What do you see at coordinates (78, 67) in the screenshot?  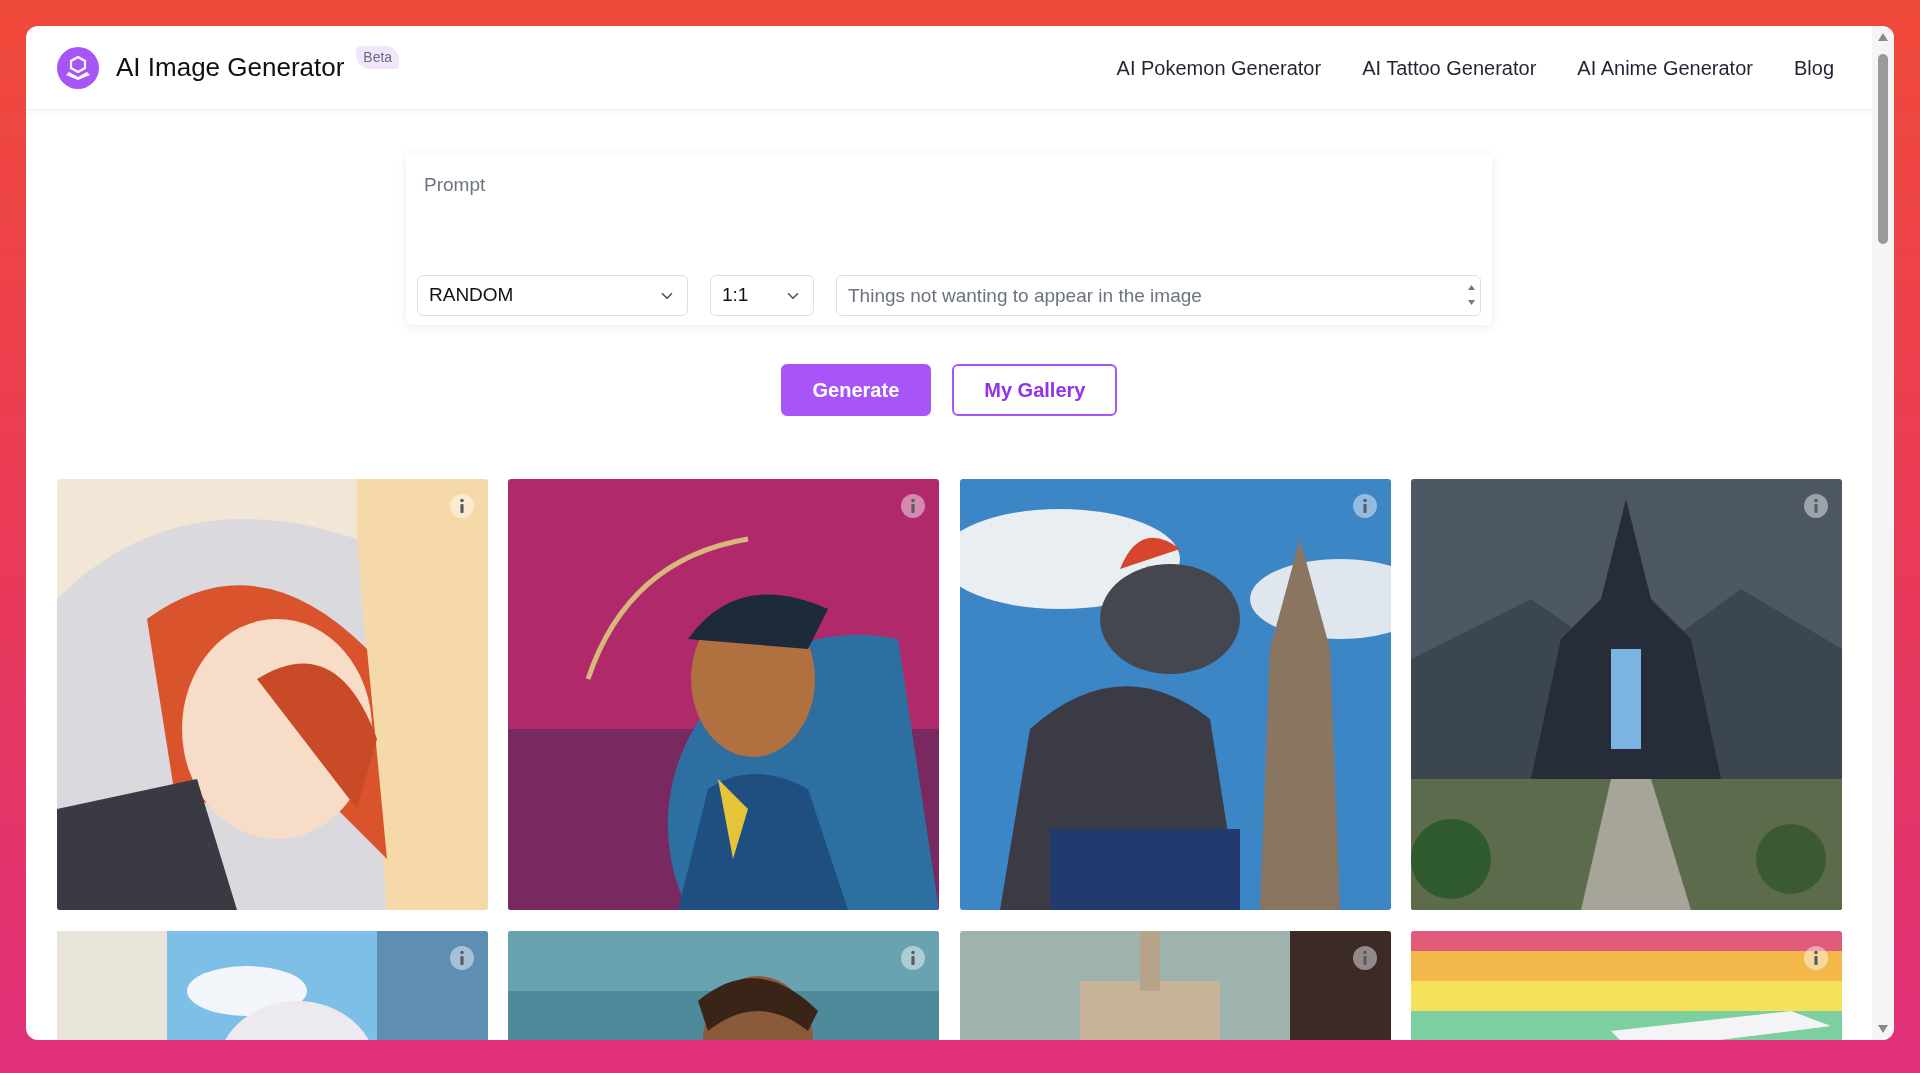 I see `logo-icon` at bounding box center [78, 67].